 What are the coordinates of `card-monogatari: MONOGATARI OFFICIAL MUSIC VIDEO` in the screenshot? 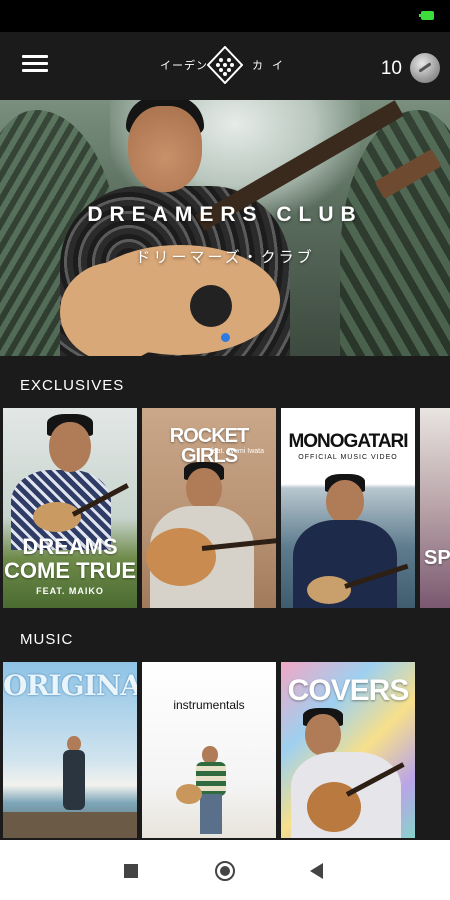 It's located at (348, 508).